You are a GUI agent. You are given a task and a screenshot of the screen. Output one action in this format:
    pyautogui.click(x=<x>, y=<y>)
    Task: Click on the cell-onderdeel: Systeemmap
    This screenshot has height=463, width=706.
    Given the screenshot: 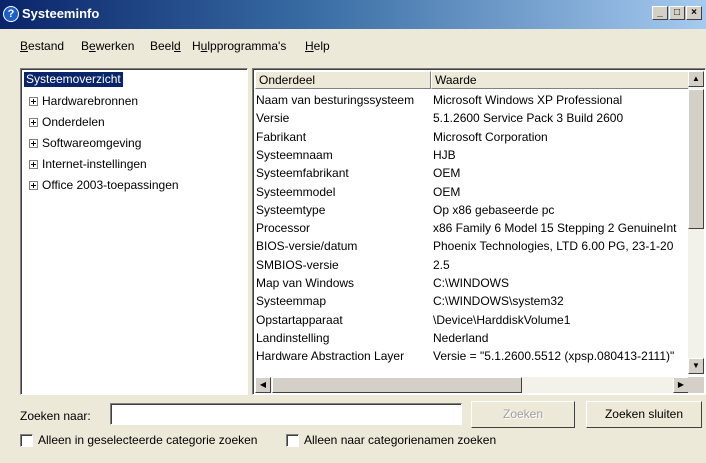 What is the action you would take?
    pyautogui.click(x=291, y=301)
    